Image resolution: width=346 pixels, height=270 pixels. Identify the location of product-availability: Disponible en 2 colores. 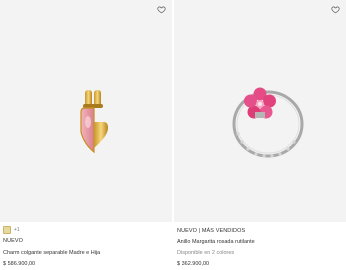
(206, 253).